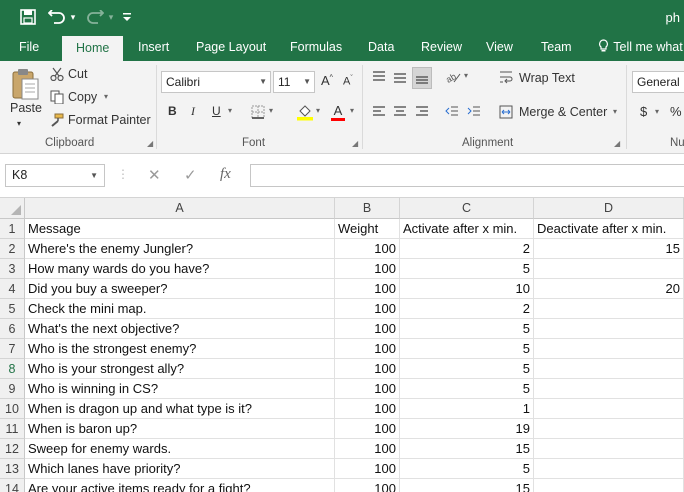 This screenshot has height=492, width=684. I want to click on row-header: 5, so click(12, 309).